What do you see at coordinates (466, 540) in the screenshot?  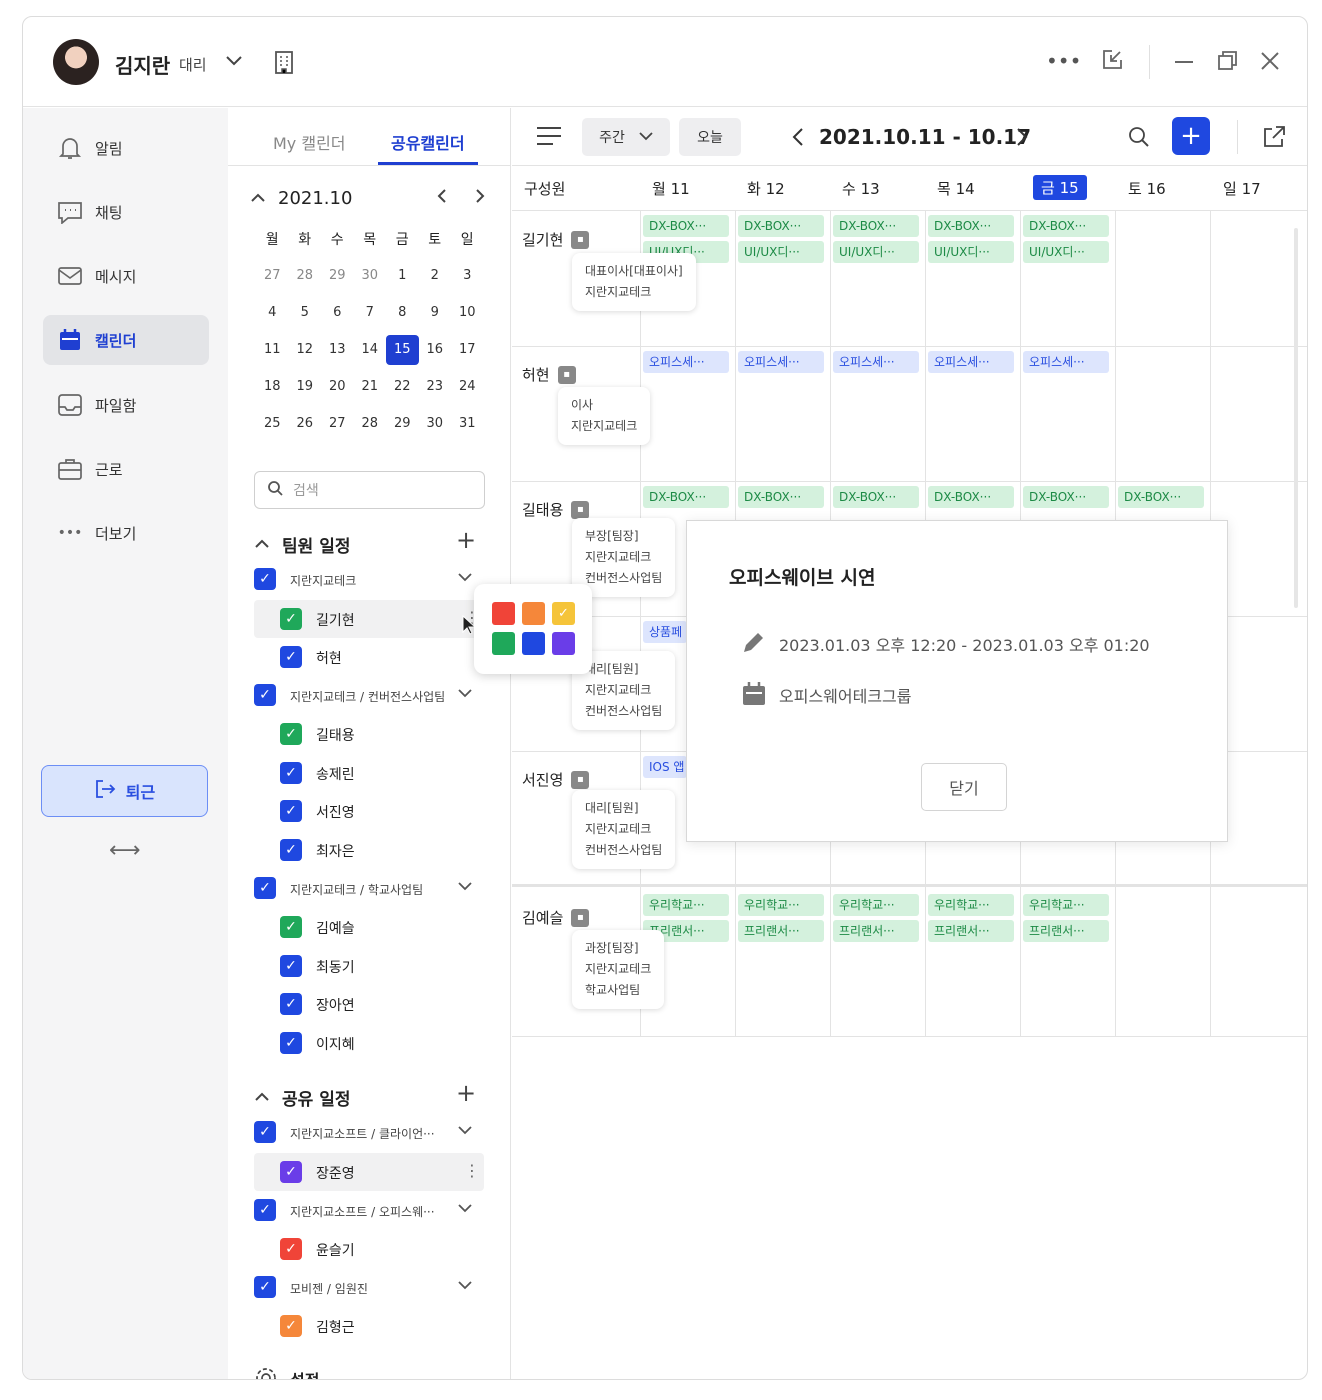 I see `add-icon: +` at bounding box center [466, 540].